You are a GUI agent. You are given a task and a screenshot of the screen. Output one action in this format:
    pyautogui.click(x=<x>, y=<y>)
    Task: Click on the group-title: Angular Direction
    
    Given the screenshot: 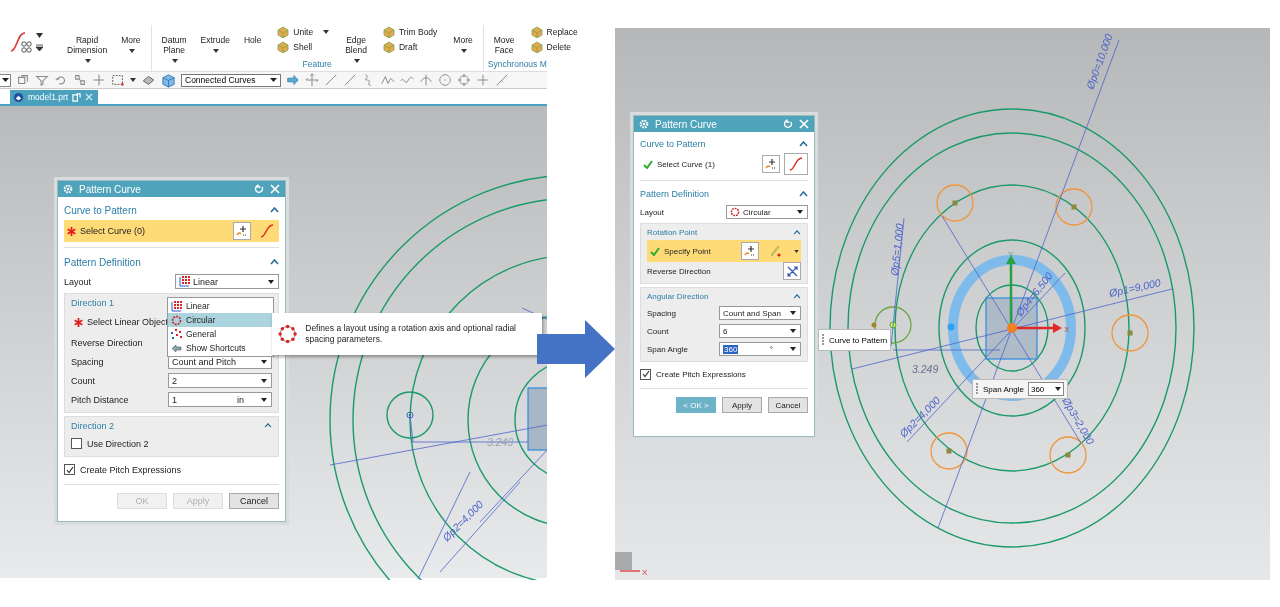 What is the action you would take?
    pyautogui.click(x=678, y=296)
    